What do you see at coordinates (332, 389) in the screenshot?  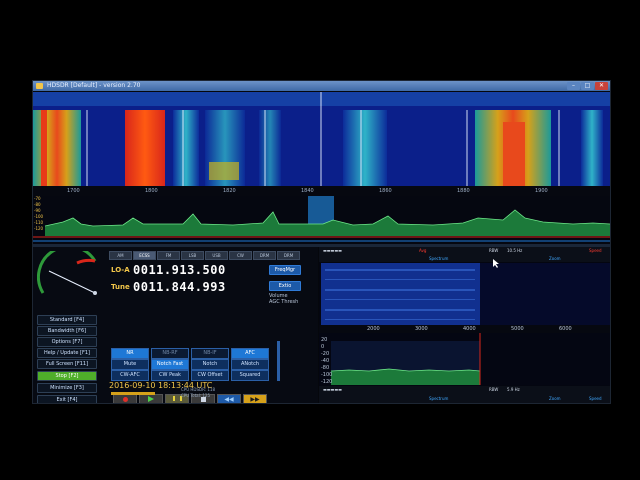 I see `audio-bottom-slider: ▬▬▬▬▬` at bounding box center [332, 389].